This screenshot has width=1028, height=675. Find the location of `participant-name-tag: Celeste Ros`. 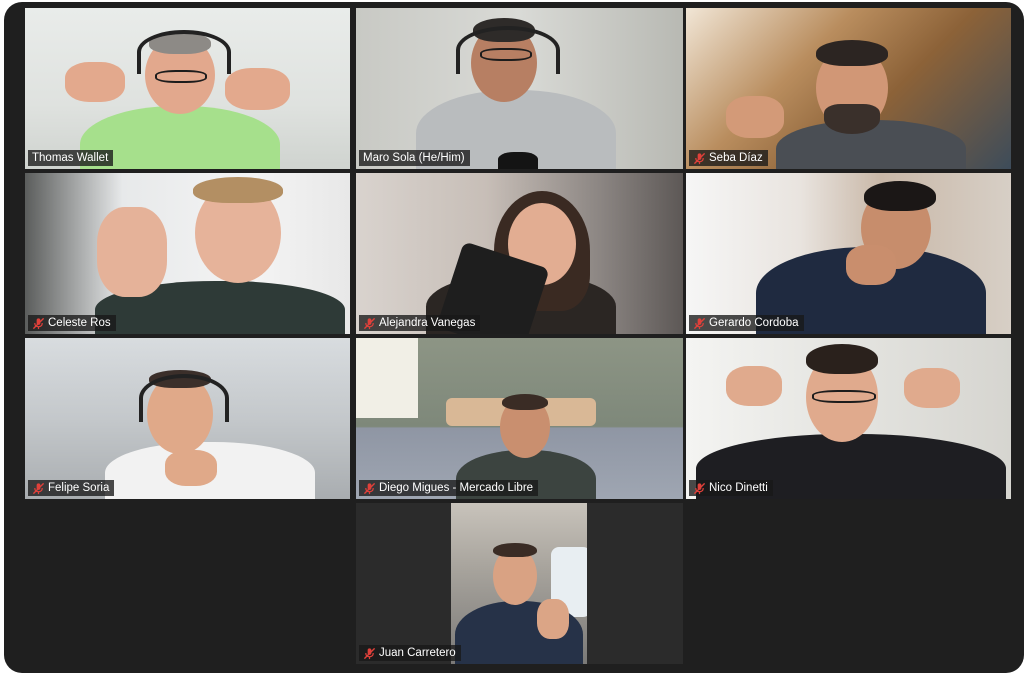

participant-name-tag: Celeste Ros is located at coordinates (72, 323).